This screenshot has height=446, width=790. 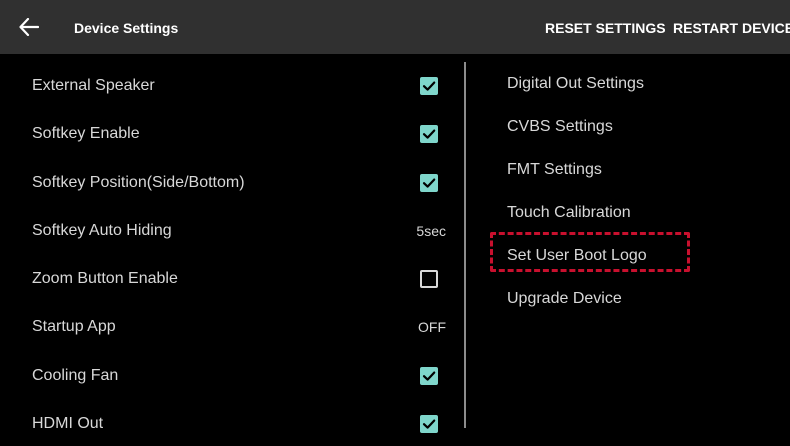 I want to click on softkey-position-checkbox, so click(x=429, y=182).